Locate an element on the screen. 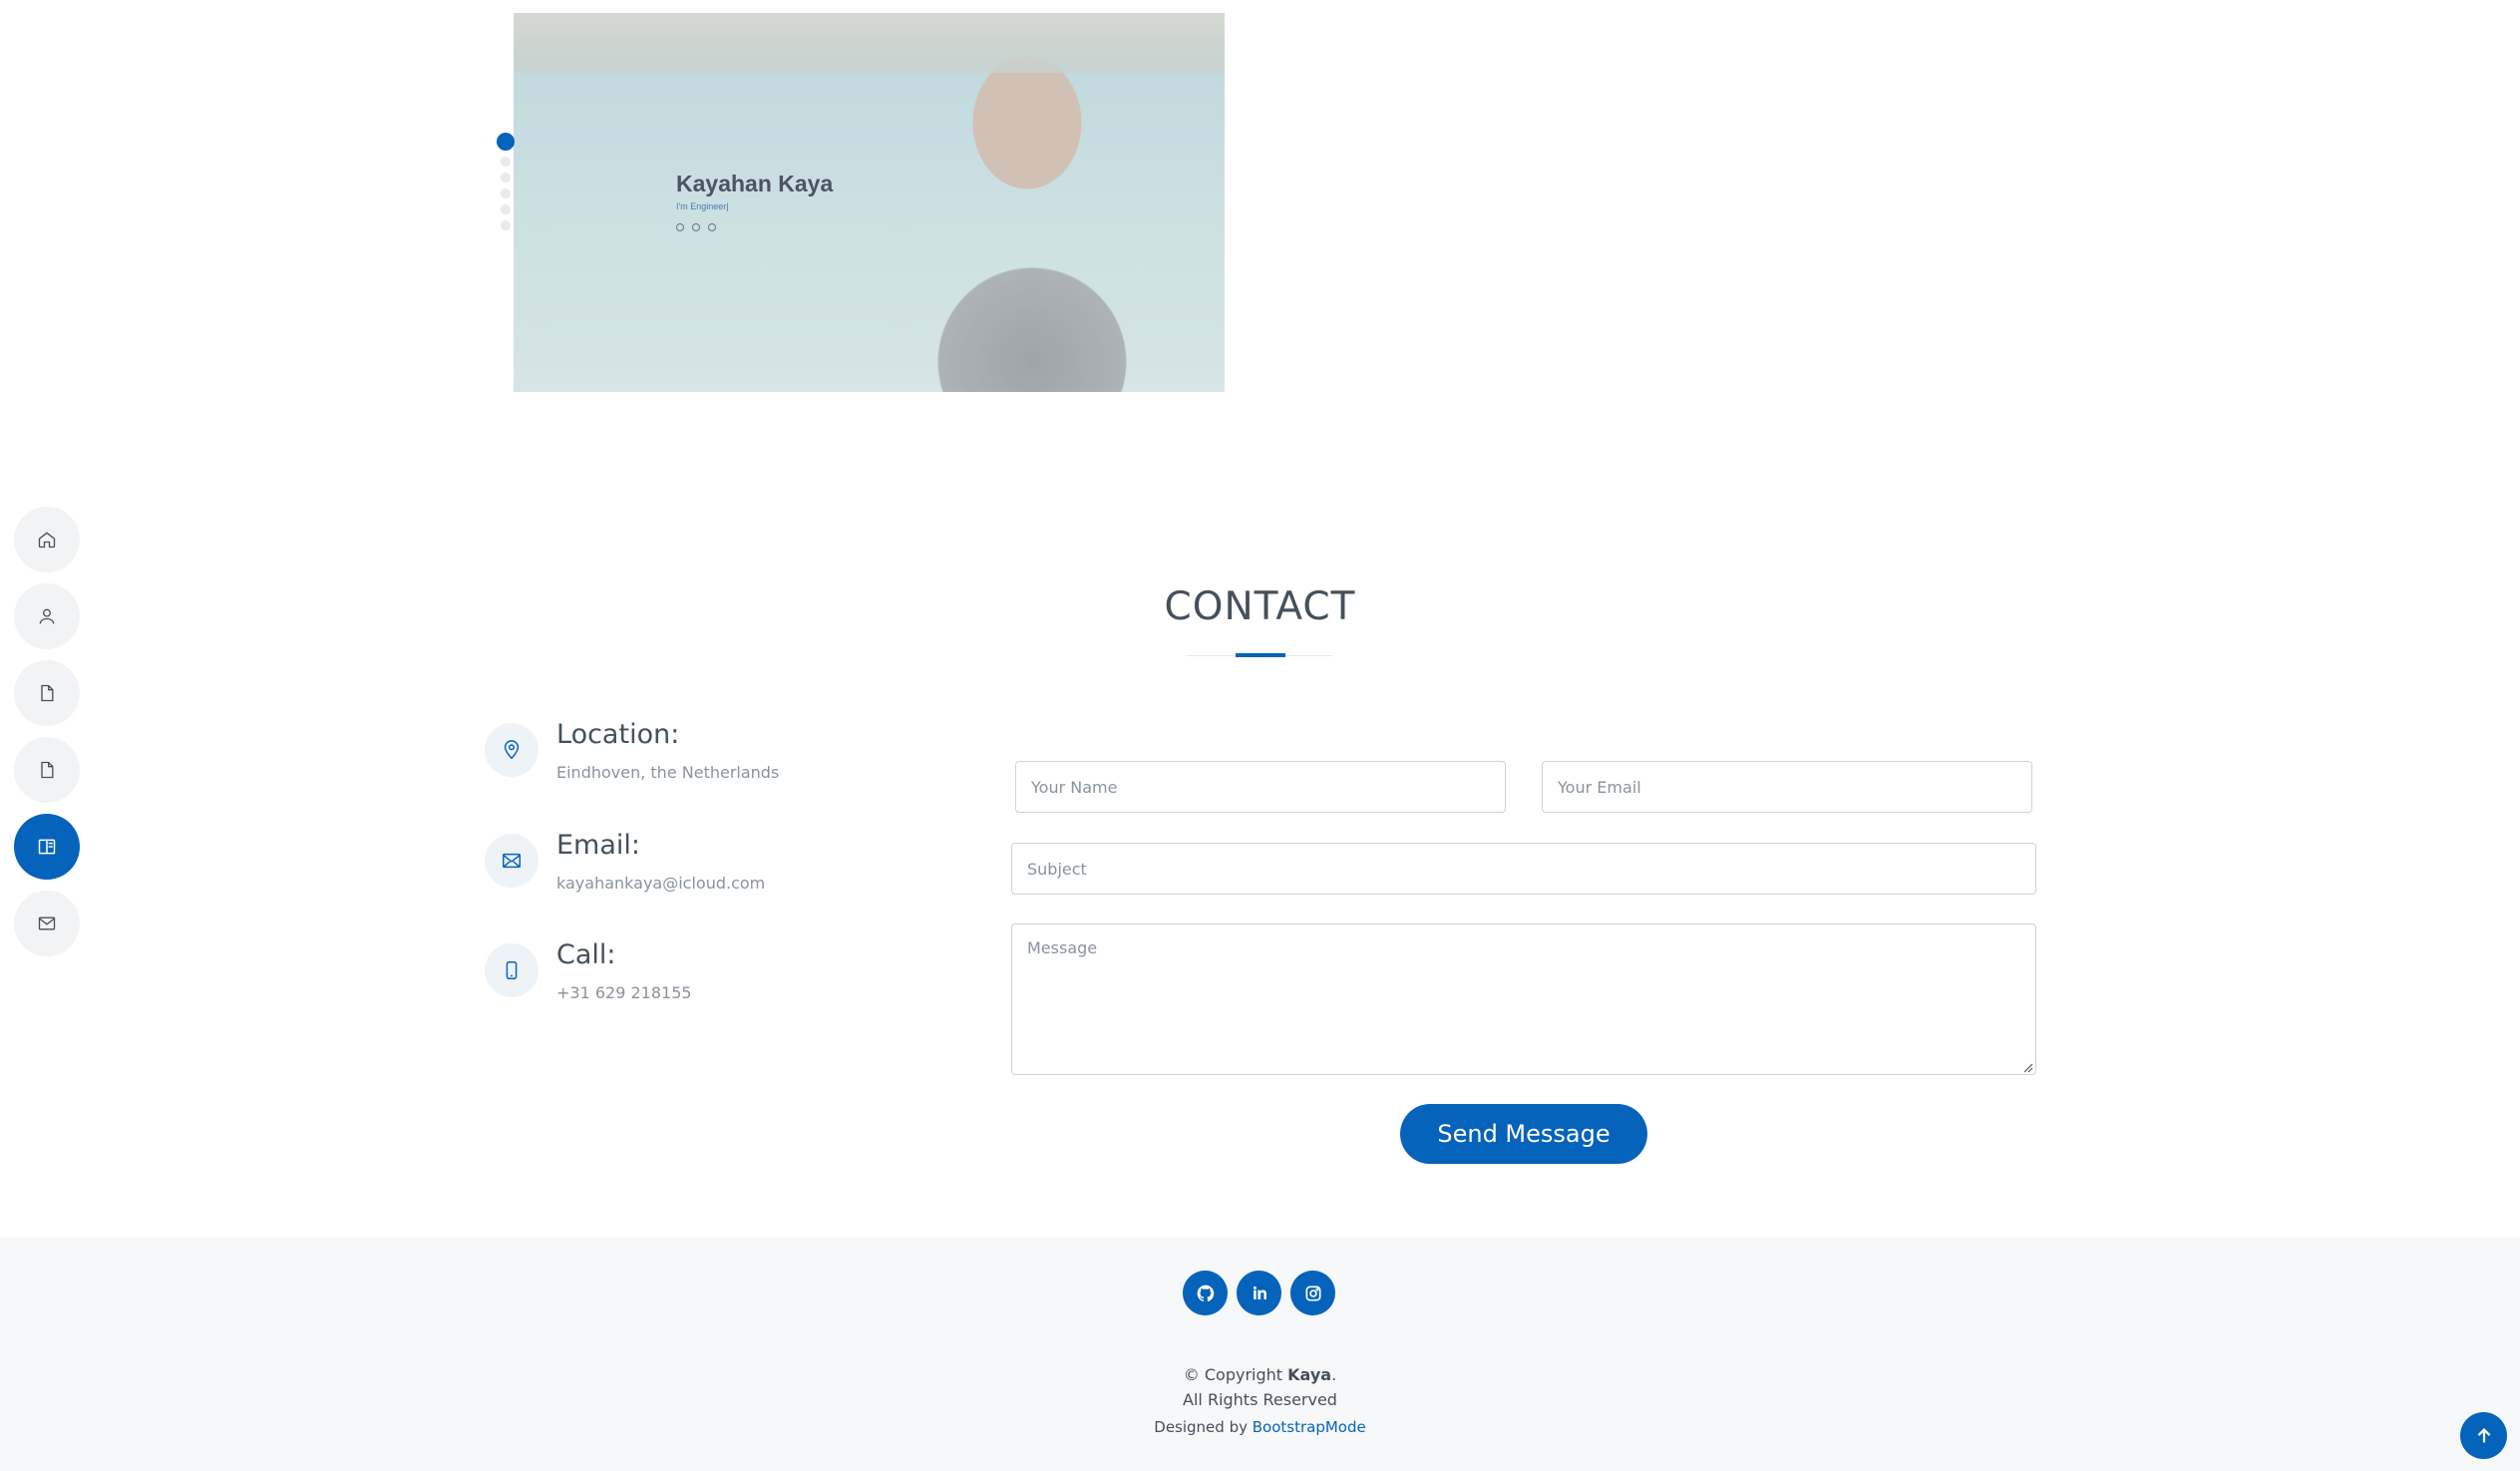 The width and height of the screenshot is (2520, 1471). copyright-suffix: . is located at coordinates (1334, 1374).